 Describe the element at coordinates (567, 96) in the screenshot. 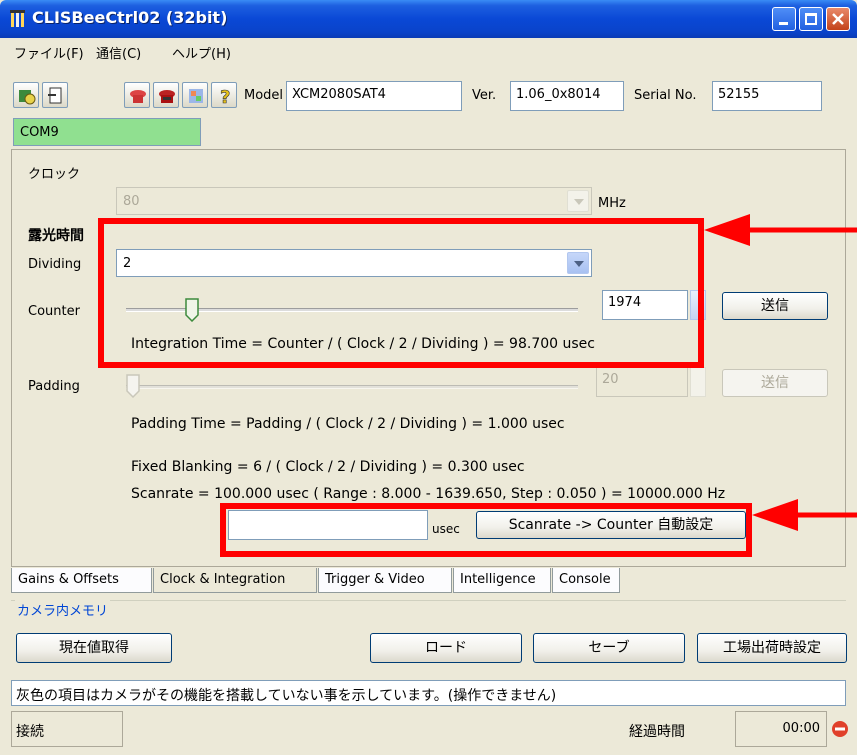

I see `version-field: 1.06_0x8014` at that location.